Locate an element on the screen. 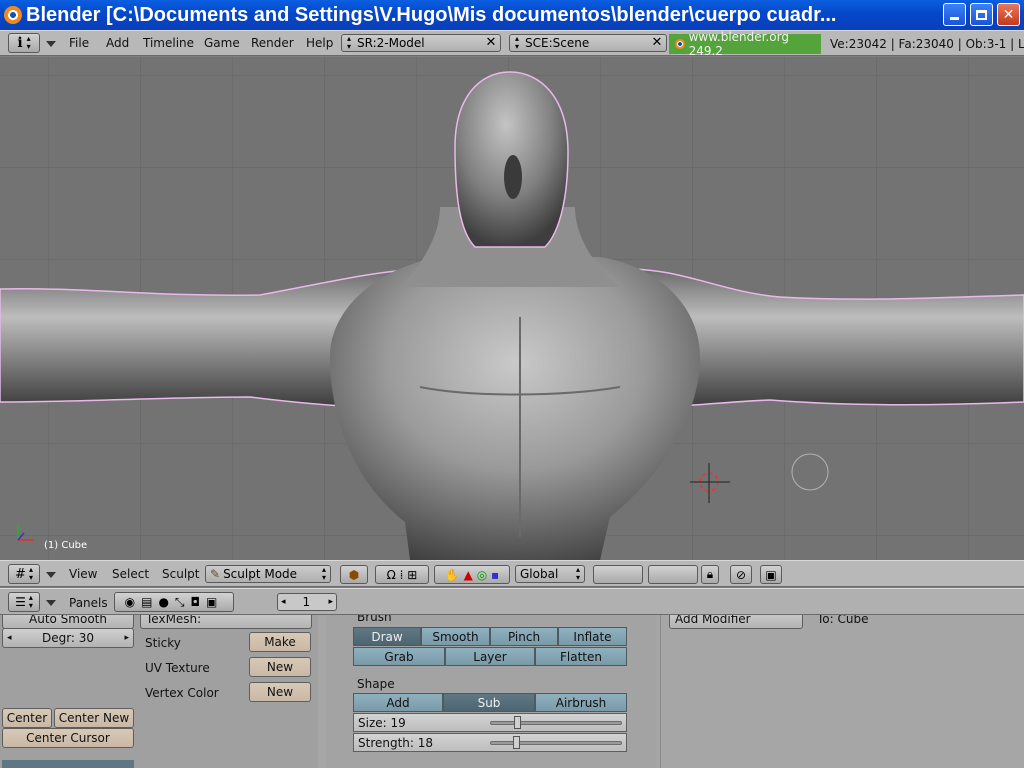  menu-file: File is located at coordinates (79, 43).